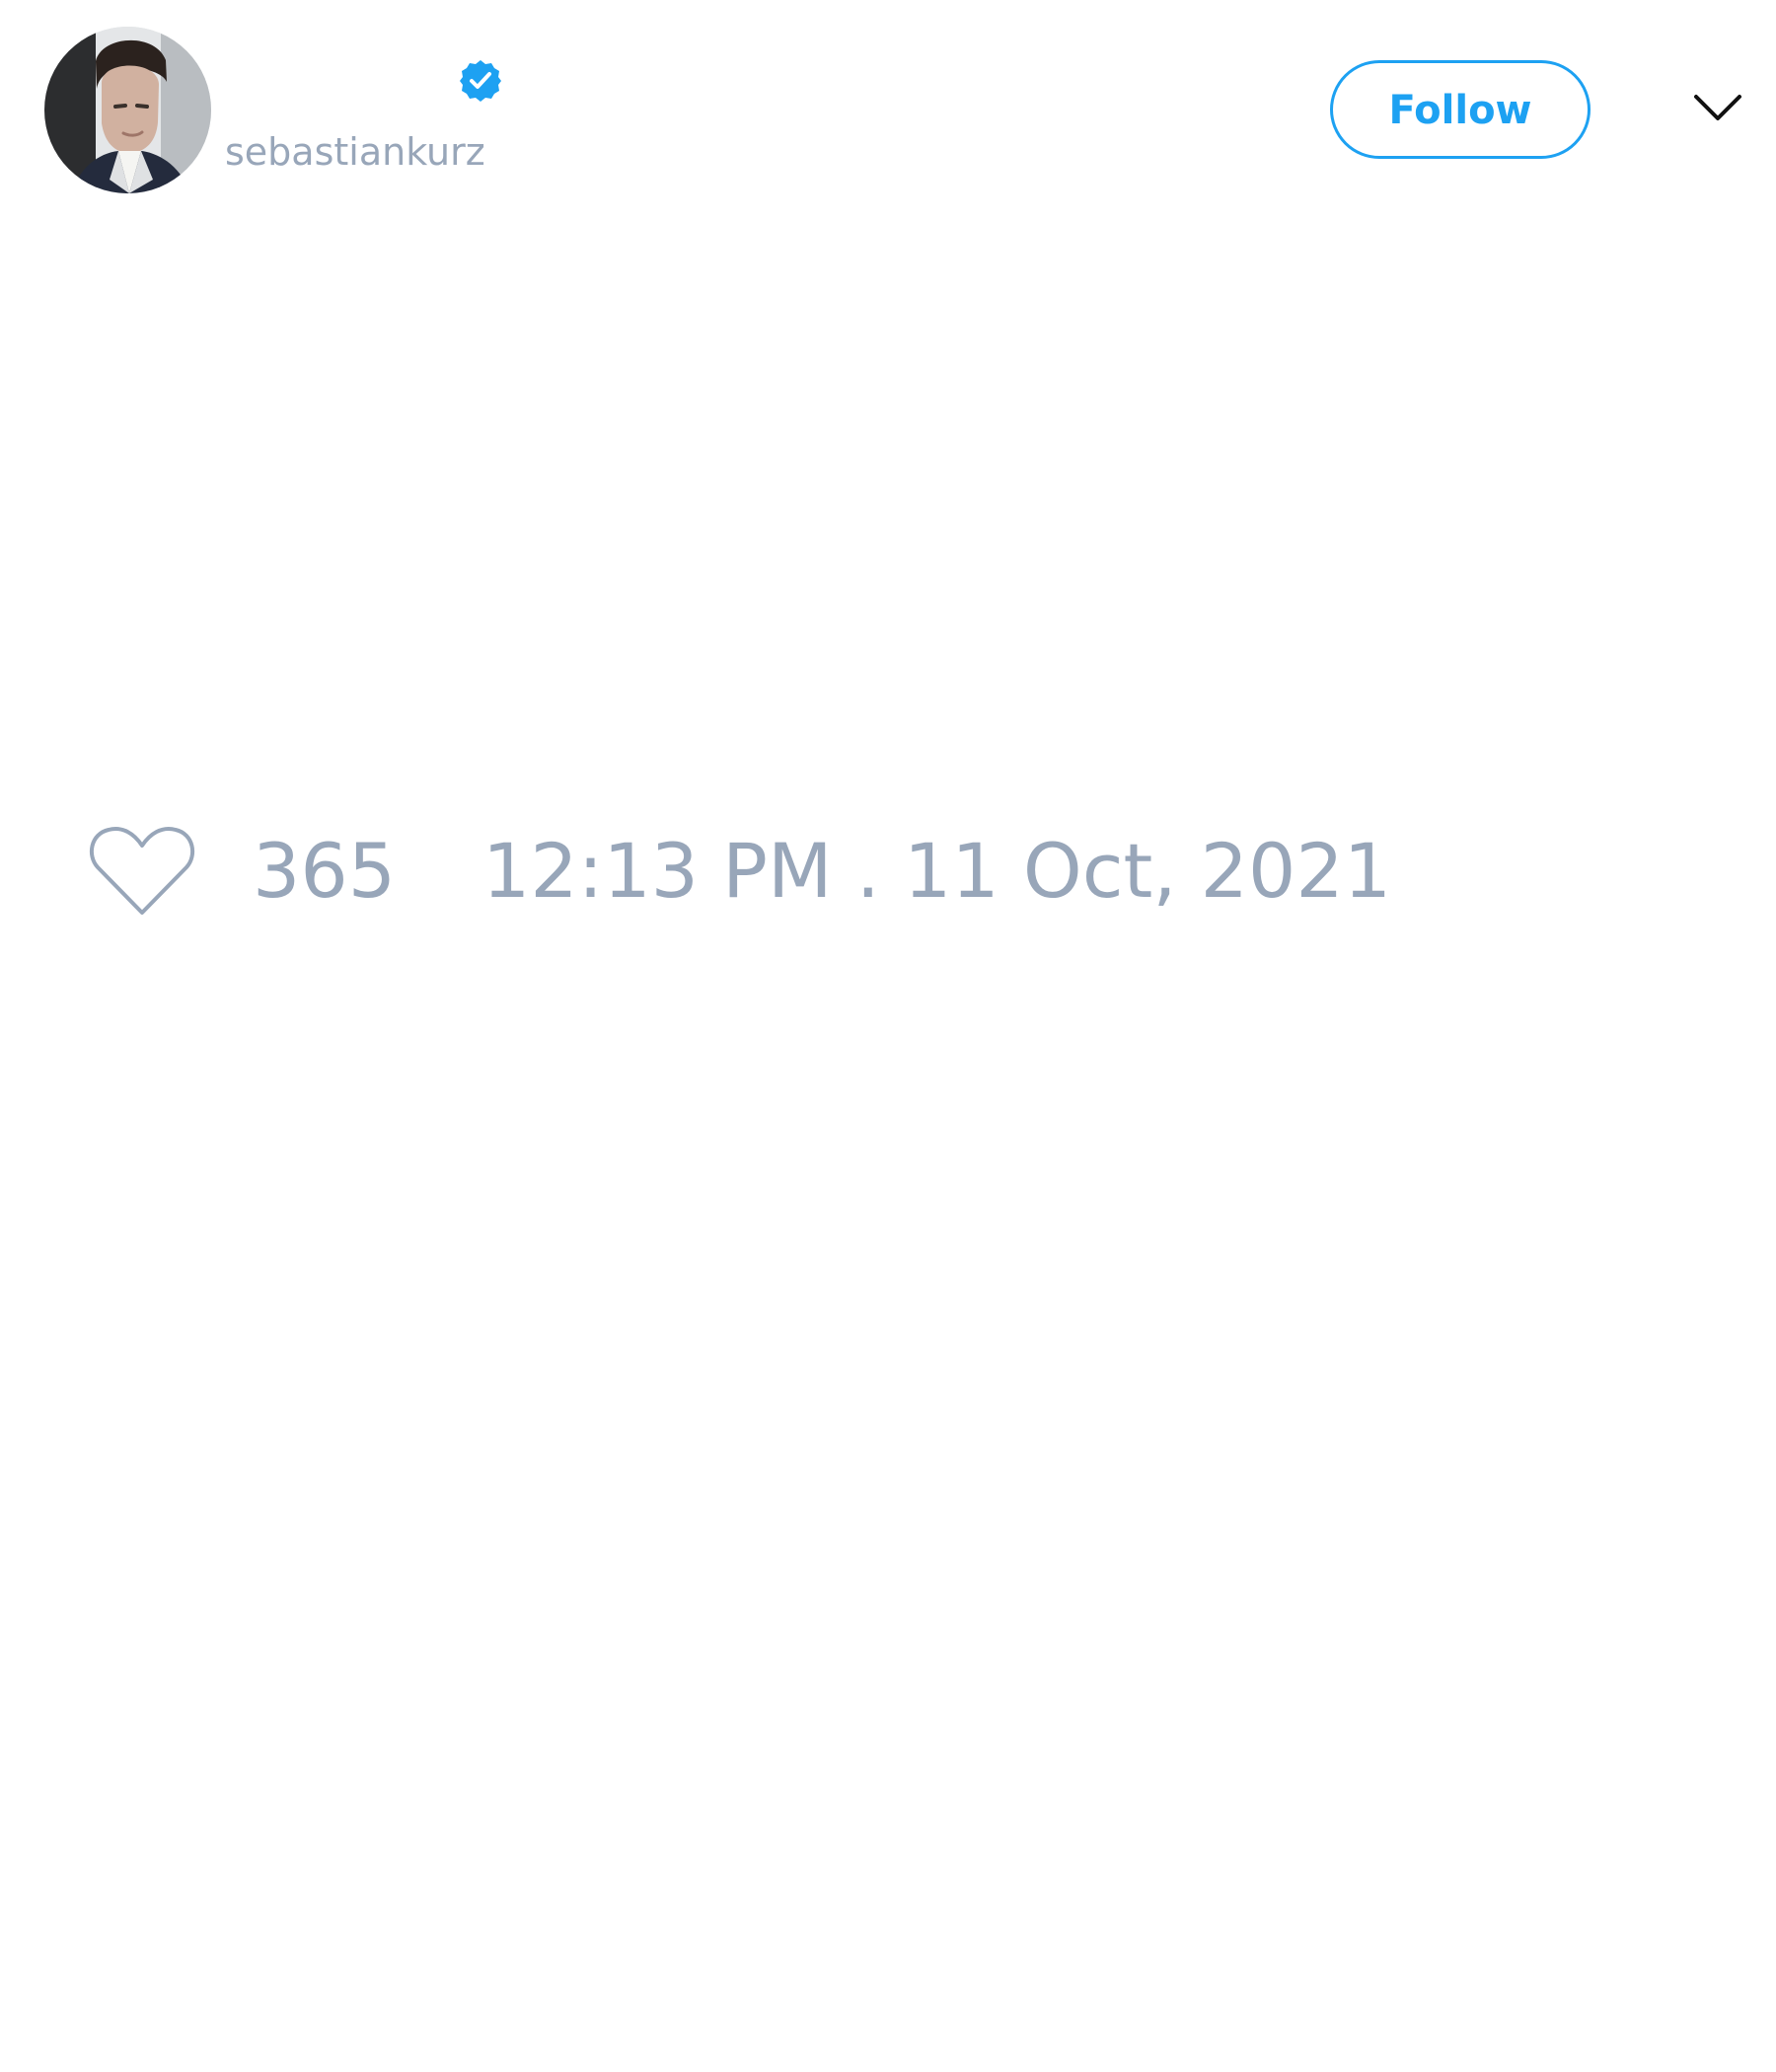 This screenshot has height=2072, width=1776. I want to click on verified-badge-icon, so click(481, 81).